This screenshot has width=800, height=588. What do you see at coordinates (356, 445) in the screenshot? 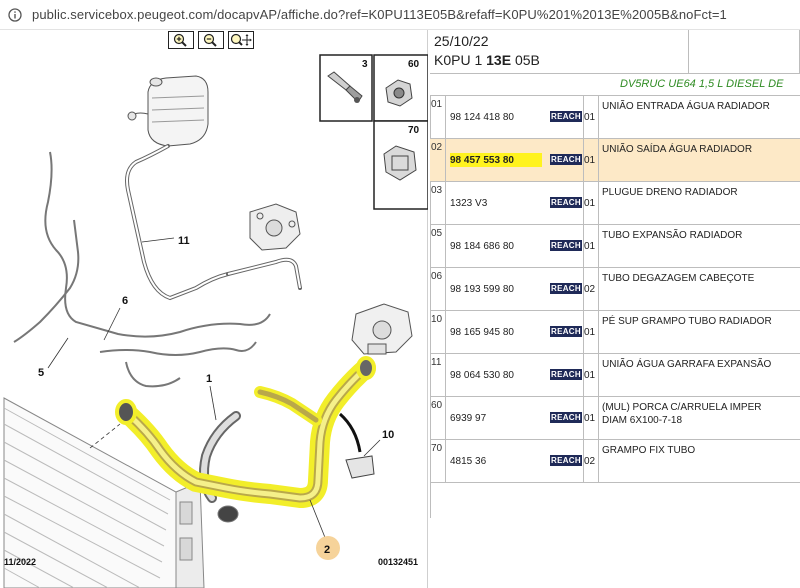
I see `clip-10-drawing` at bounding box center [356, 445].